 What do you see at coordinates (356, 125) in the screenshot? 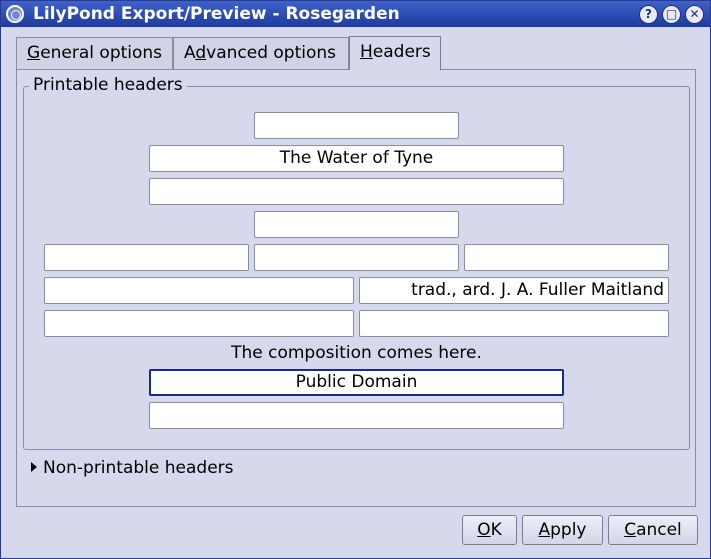
I see `dedication-field` at bounding box center [356, 125].